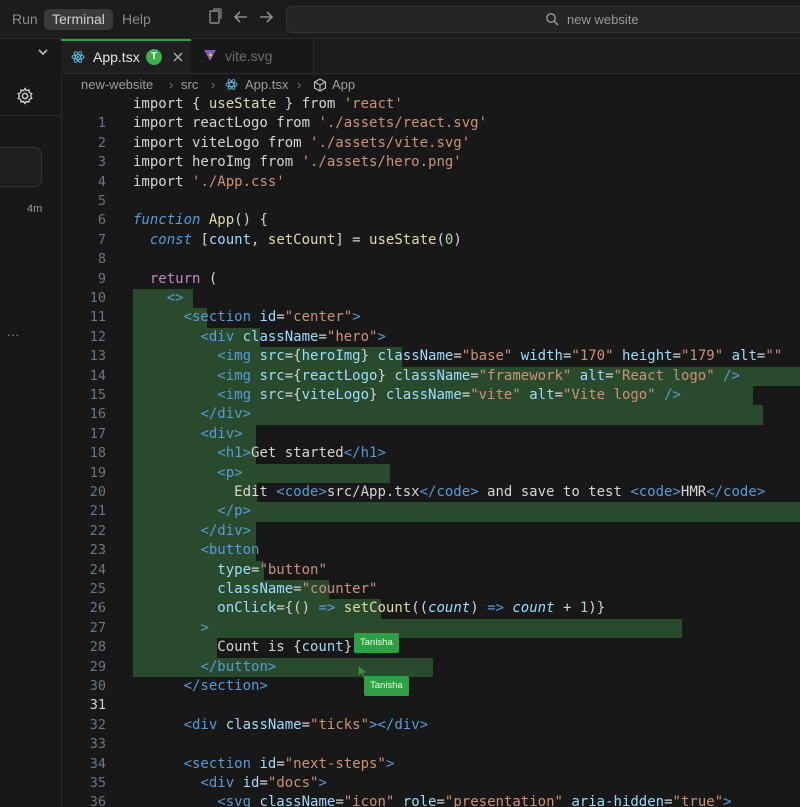  I want to click on code-line: 7 const [count, setCount] = useState(0), so click(430, 240).